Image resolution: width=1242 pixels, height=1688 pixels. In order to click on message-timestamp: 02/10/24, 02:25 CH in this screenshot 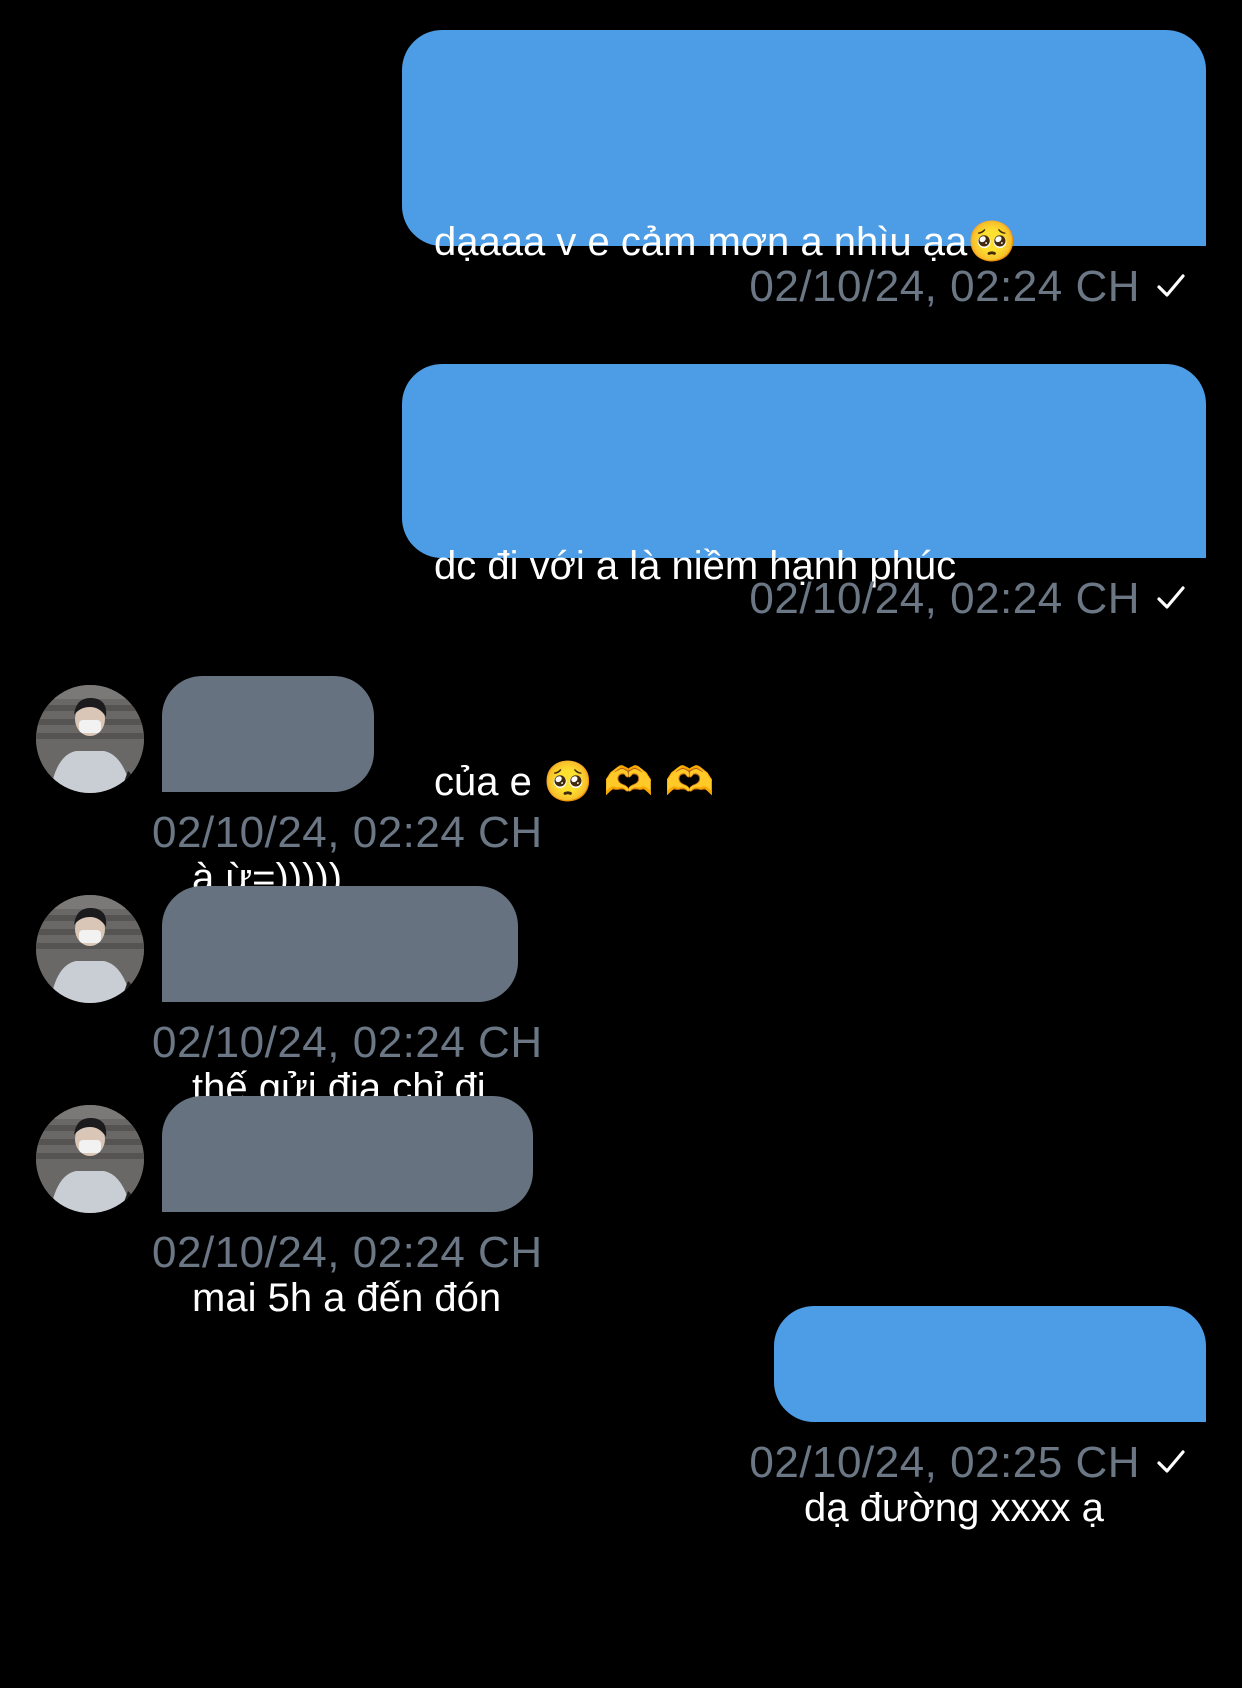, I will do `click(967, 1463)`.